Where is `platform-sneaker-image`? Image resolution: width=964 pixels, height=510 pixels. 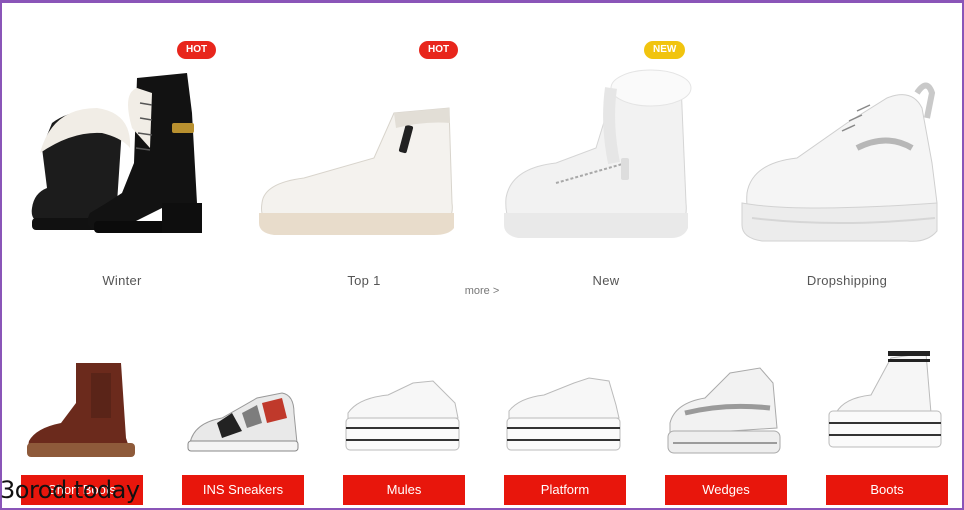
platform-sneaker-image is located at coordinates (563, 414).